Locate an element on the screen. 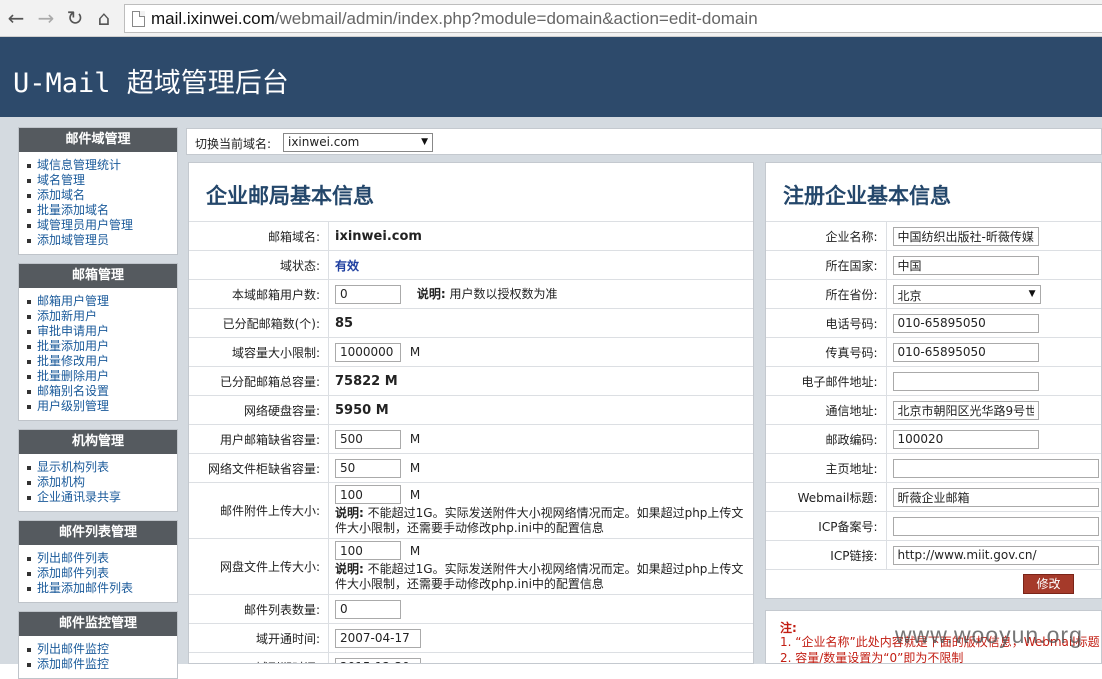 The height and width of the screenshot is (679, 1102). reload-icon: ↻ is located at coordinates (75, 18).